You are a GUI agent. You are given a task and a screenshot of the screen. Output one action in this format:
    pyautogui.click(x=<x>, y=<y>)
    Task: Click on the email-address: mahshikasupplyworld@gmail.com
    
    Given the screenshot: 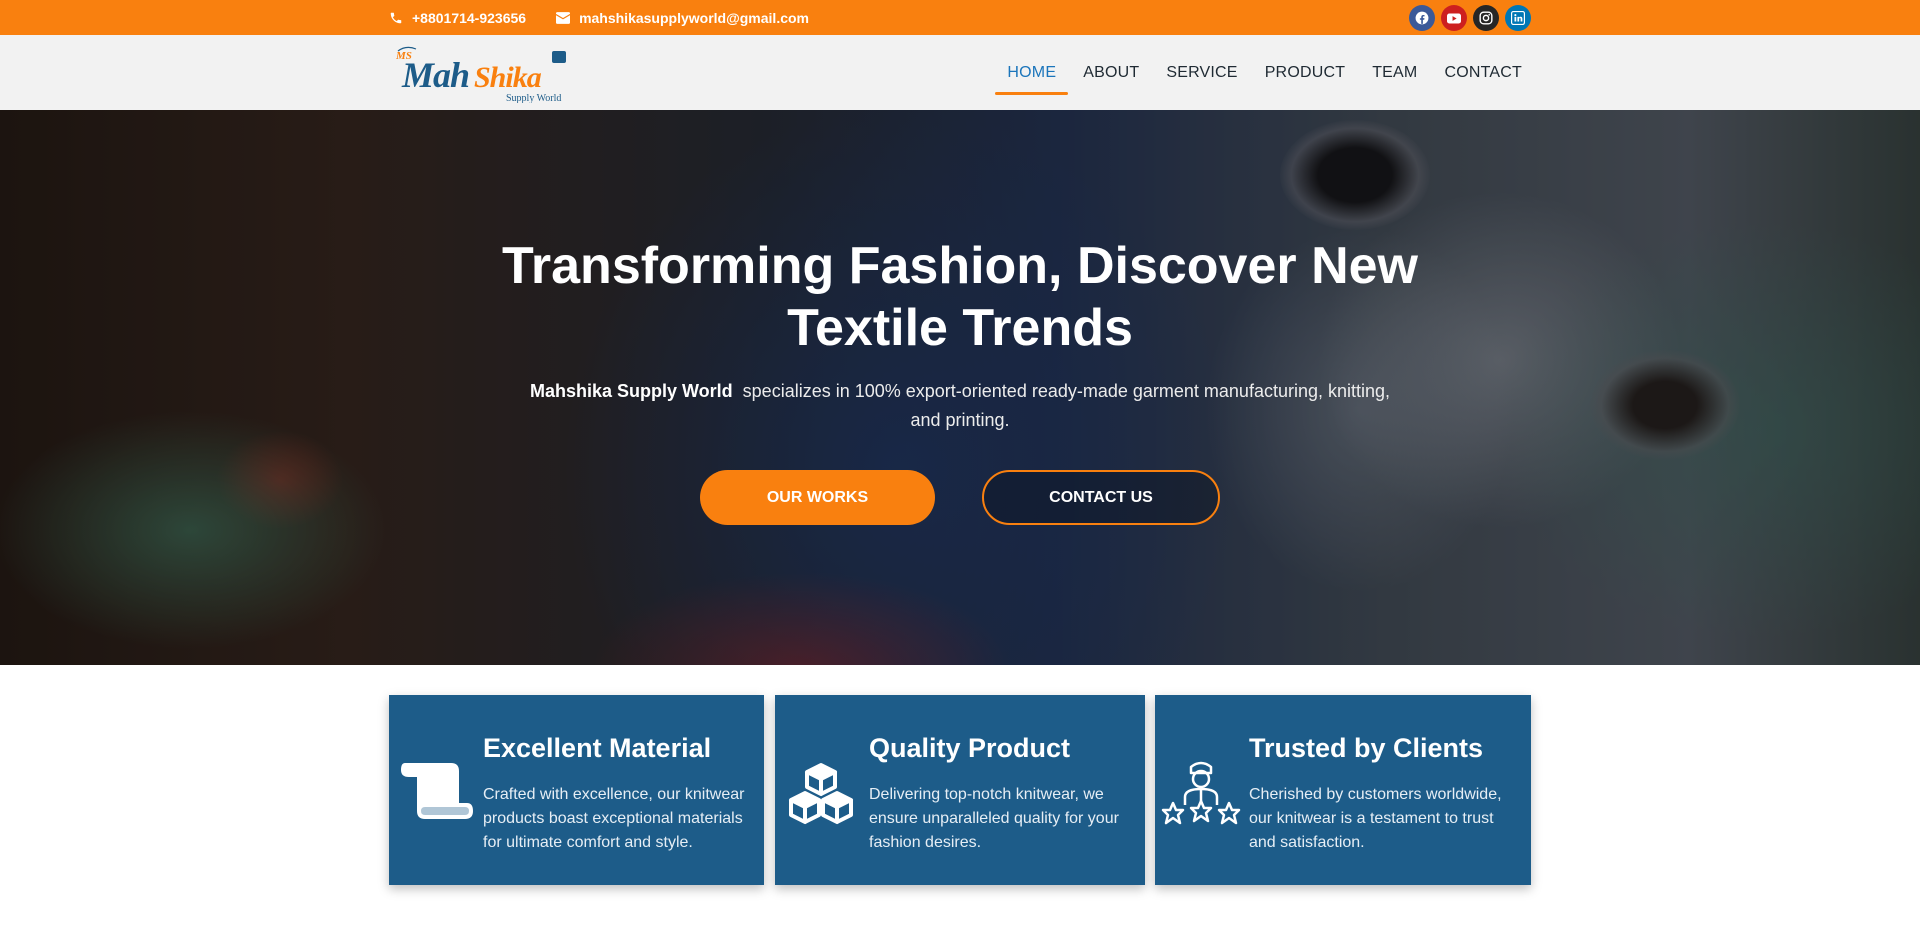 What is the action you would take?
    pyautogui.click(x=694, y=17)
    